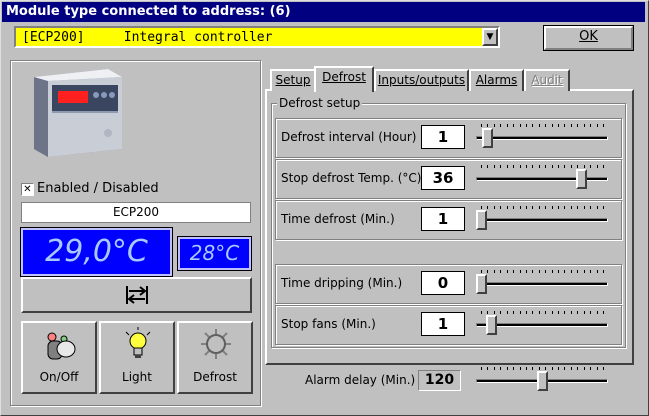 Image resolution: width=649 pixels, height=416 pixels. What do you see at coordinates (320, 103) in the screenshot?
I see `defrost-setup-title: Defrost setup` at bounding box center [320, 103].